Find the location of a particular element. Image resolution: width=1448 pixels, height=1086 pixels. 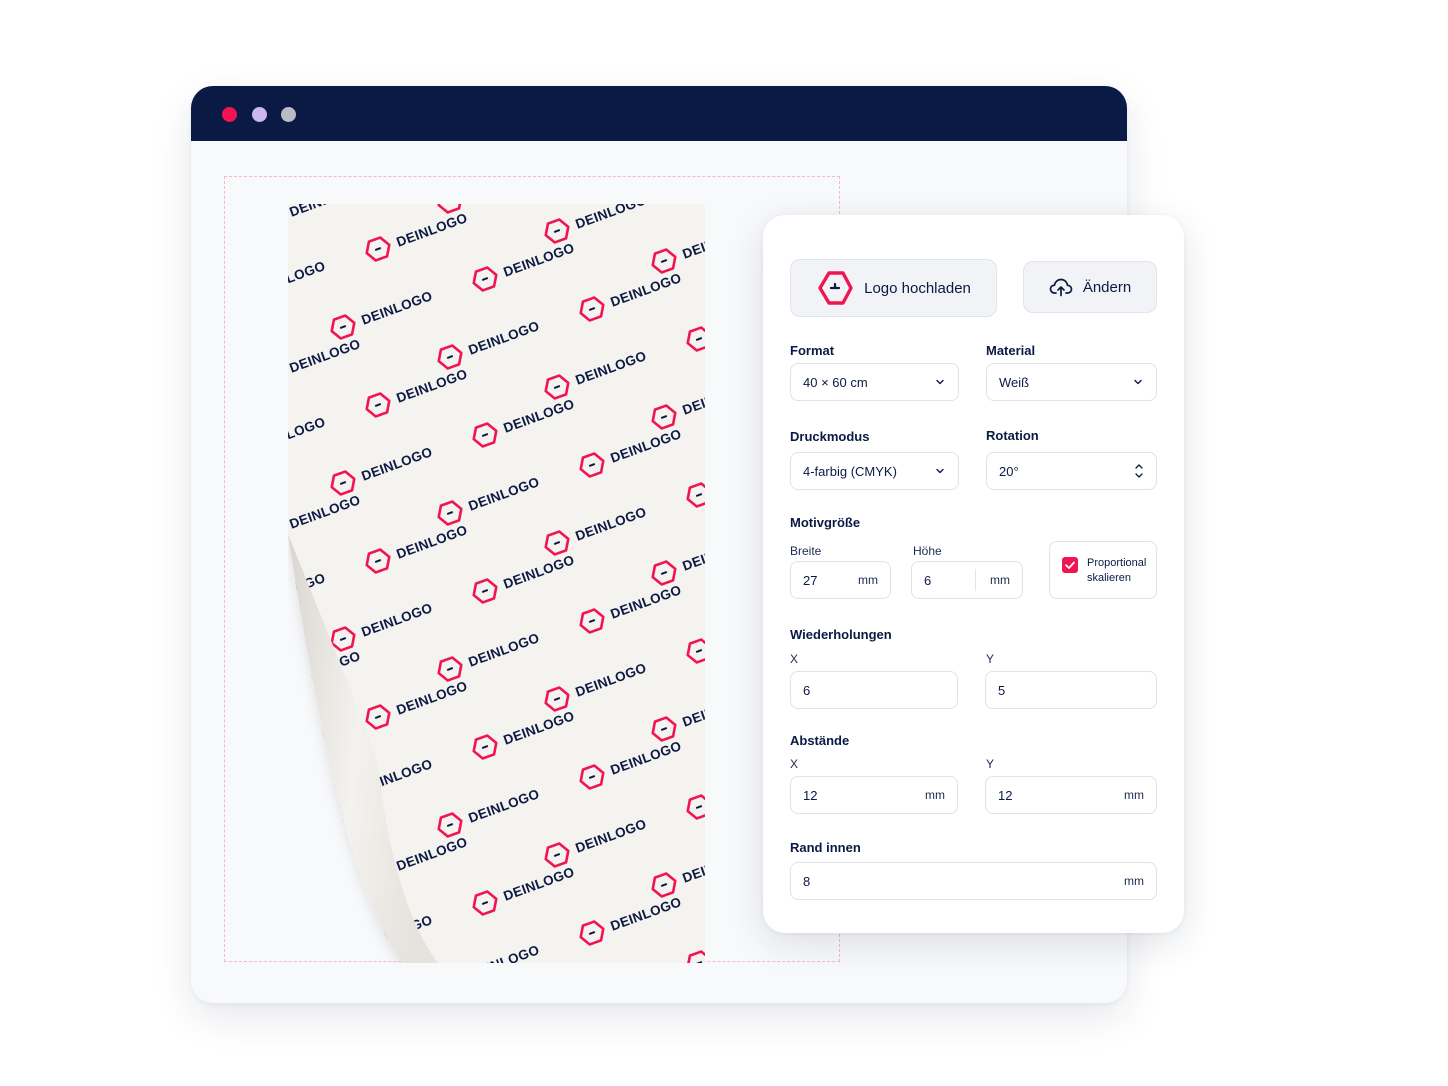

druckmodus-select: 4-farbig (CMYK) is located at coordinates (874, 471).